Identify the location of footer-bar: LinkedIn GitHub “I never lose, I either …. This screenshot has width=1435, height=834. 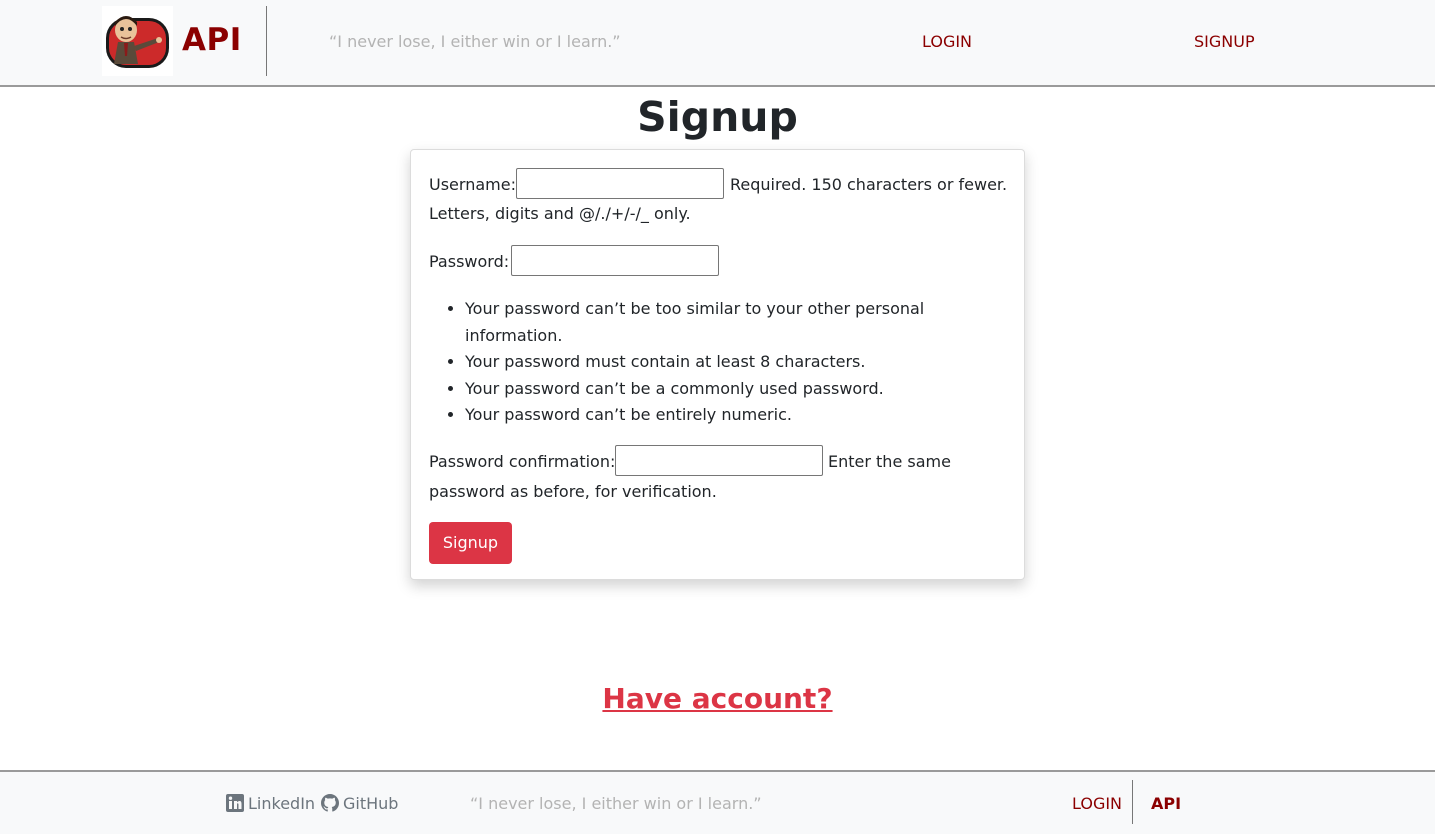
(717, 802).